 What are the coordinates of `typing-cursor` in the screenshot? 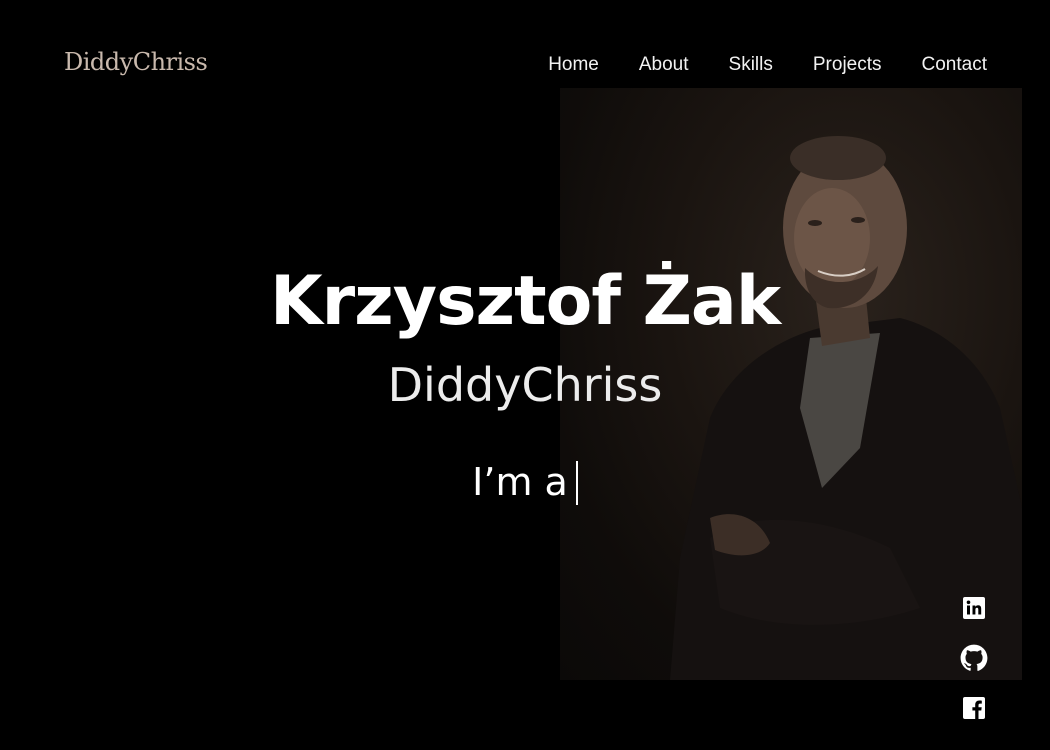 It's located at (576, 483).